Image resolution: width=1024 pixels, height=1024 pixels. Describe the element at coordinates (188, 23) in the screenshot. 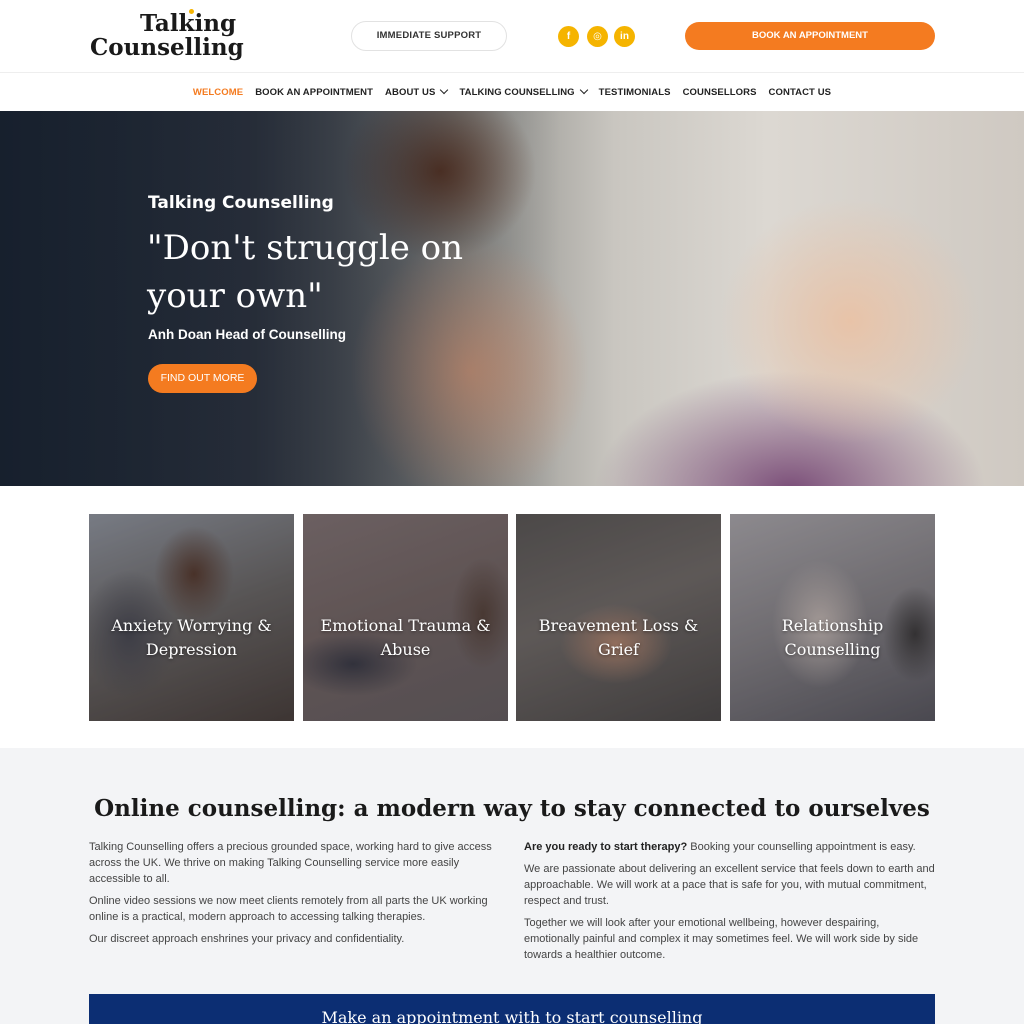

I see `logo-line-1: Talking` at that location.